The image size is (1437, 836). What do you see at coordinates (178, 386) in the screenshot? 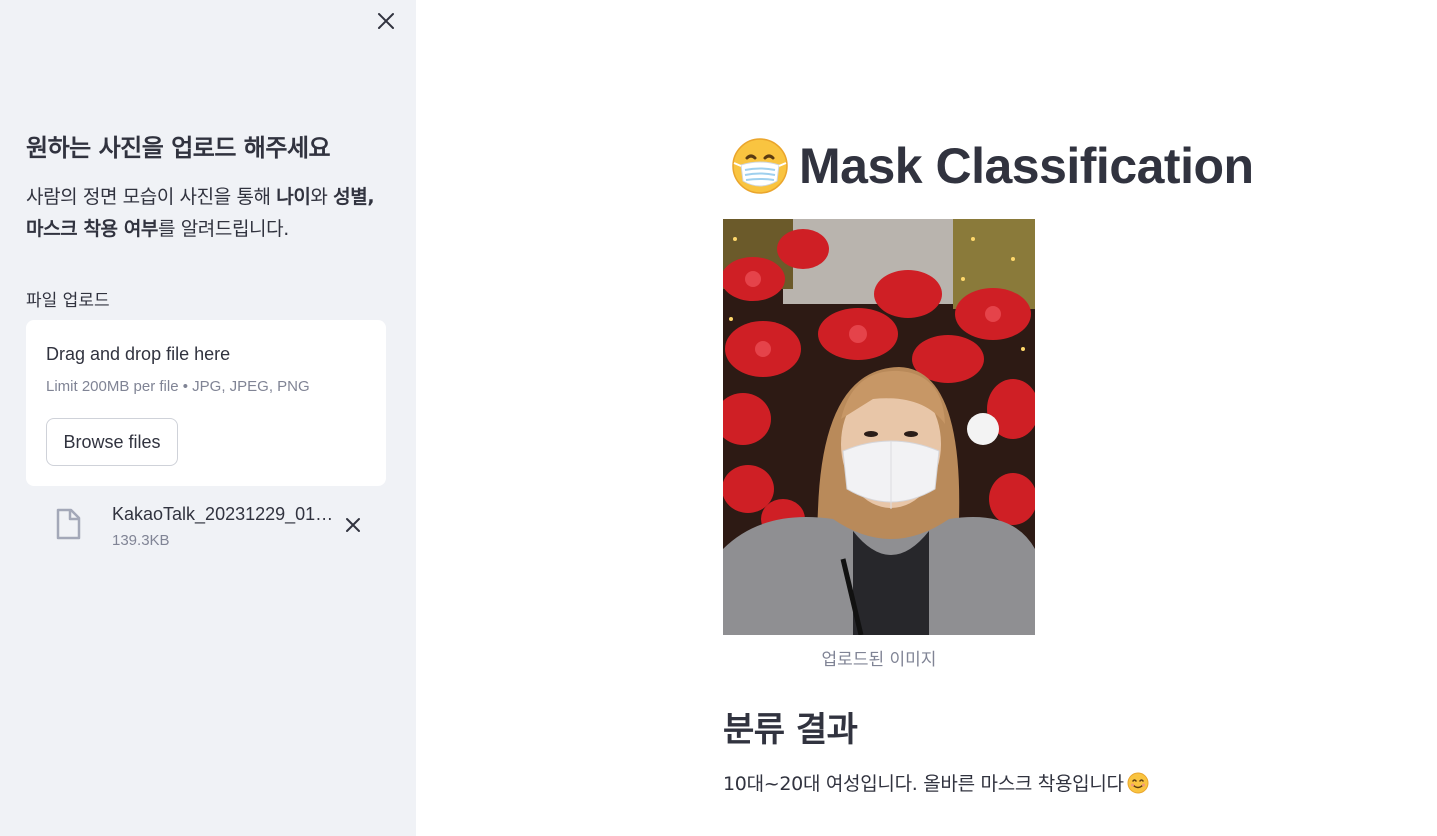
I see `dropzone-limit: Limit 200MB per file • JPG, JPEG, PNG` at bounding box center [178, 386].